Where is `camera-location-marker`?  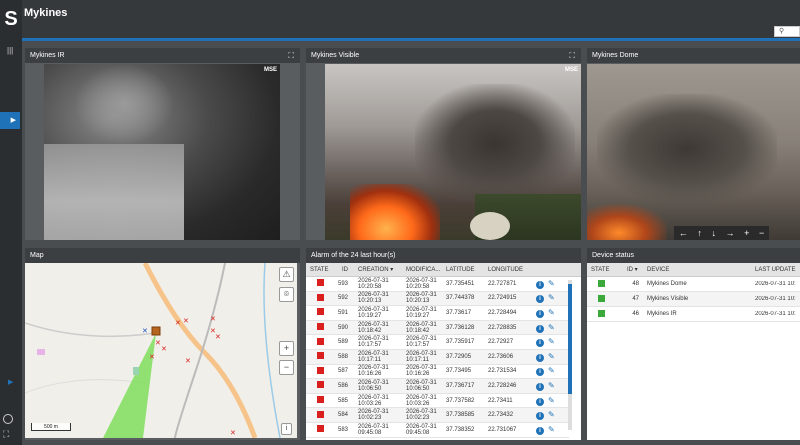
camera-location-marker is located at coordinates (156, 331).